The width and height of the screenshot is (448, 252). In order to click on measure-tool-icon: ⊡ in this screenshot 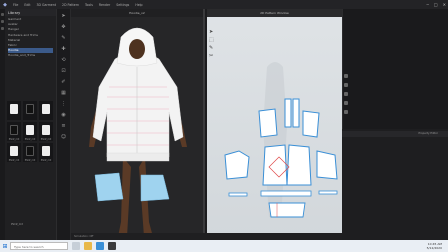, I will do `click(64, 71)`.